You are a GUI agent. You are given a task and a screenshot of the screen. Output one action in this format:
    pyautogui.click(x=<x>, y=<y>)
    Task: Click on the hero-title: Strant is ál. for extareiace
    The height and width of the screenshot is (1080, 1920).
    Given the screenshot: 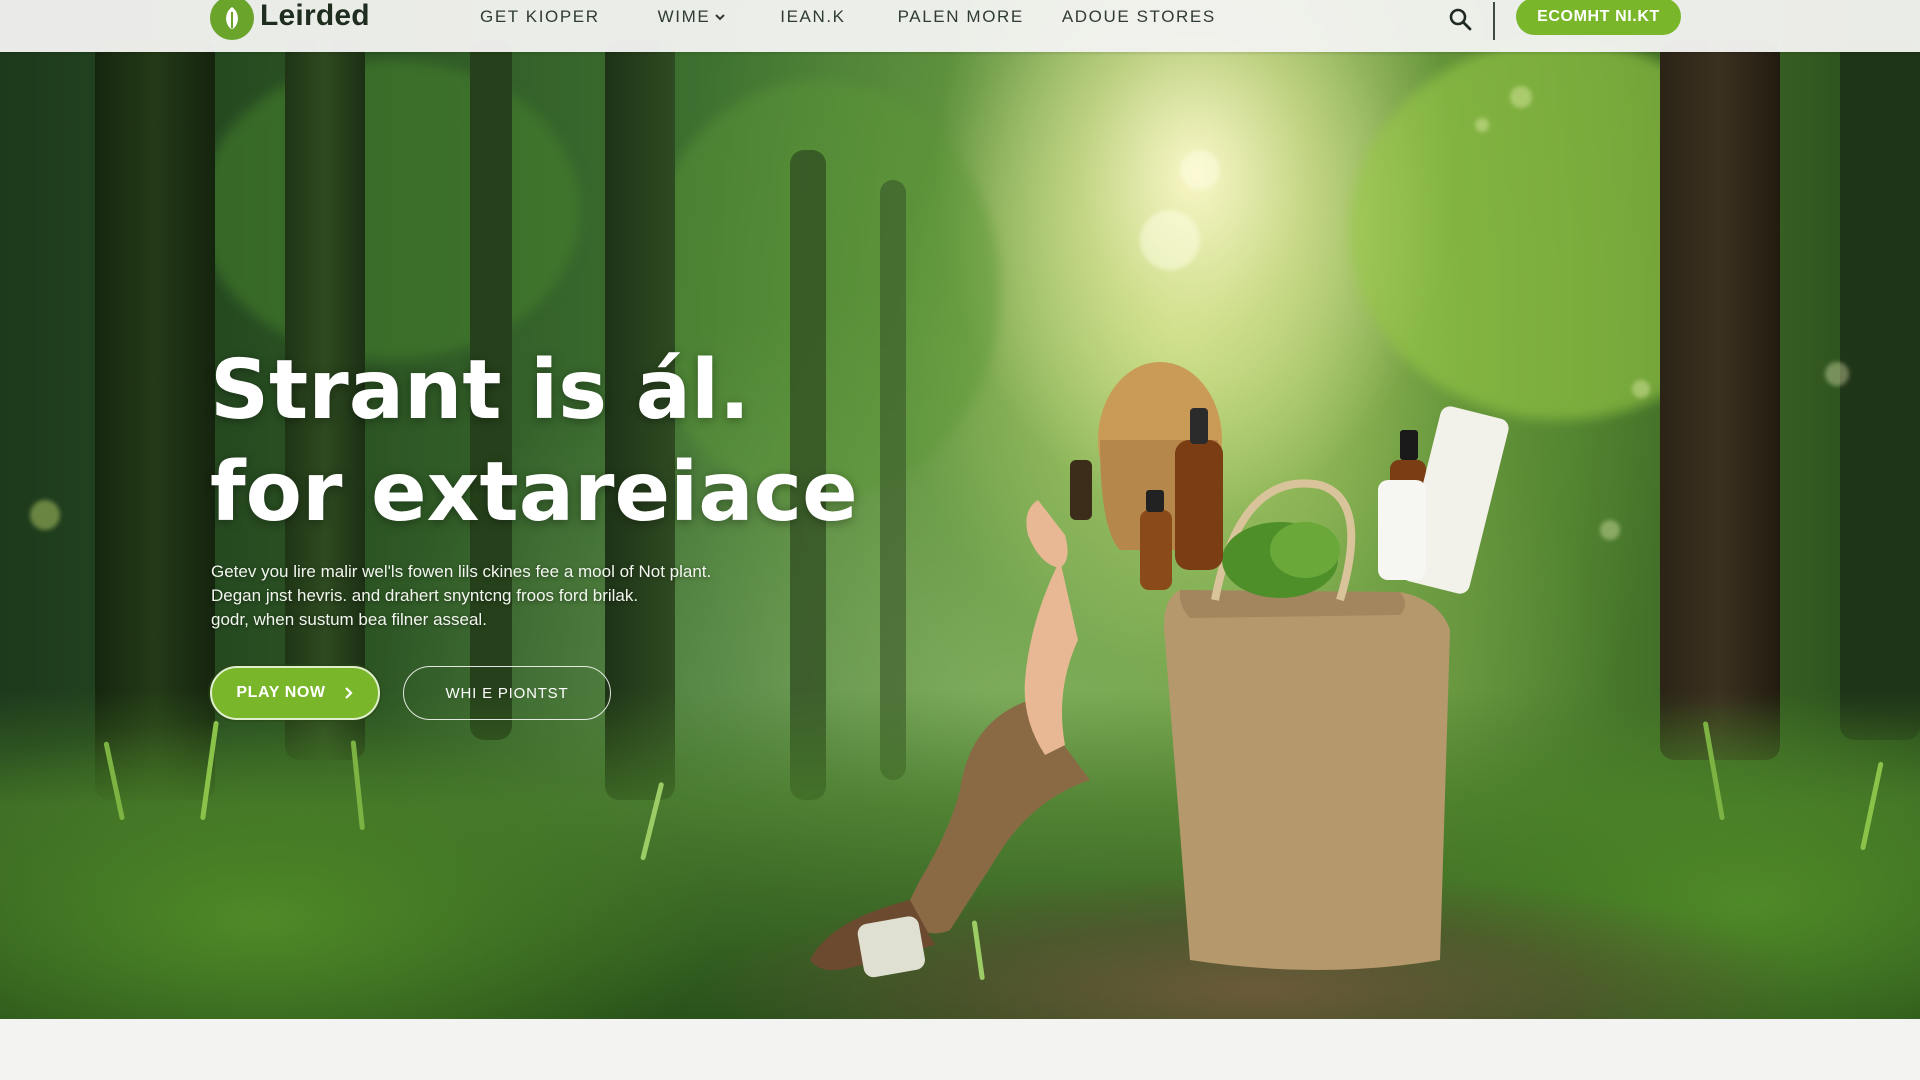 What is the action you would take?
    pyautogui.click(x=590, y=442)
    